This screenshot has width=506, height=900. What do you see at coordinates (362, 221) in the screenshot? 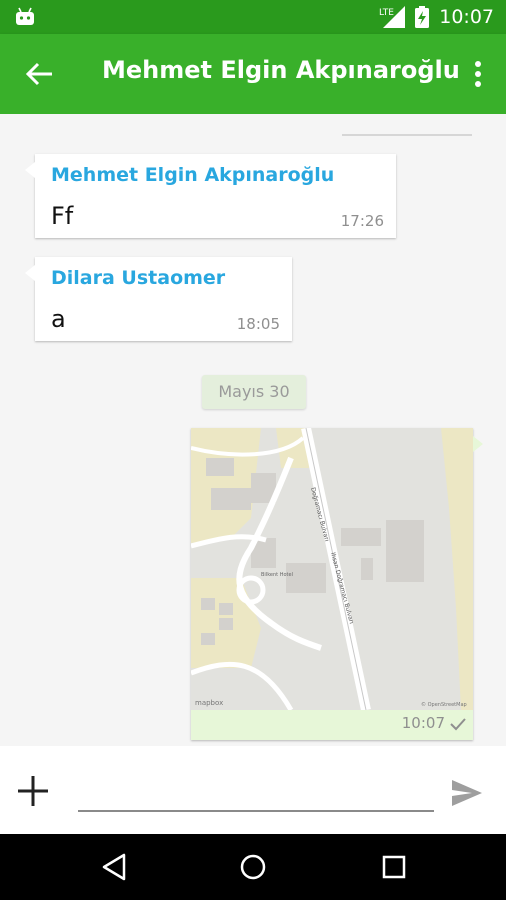
I see `message-time: 17:26` at bounding box center [362, 221].